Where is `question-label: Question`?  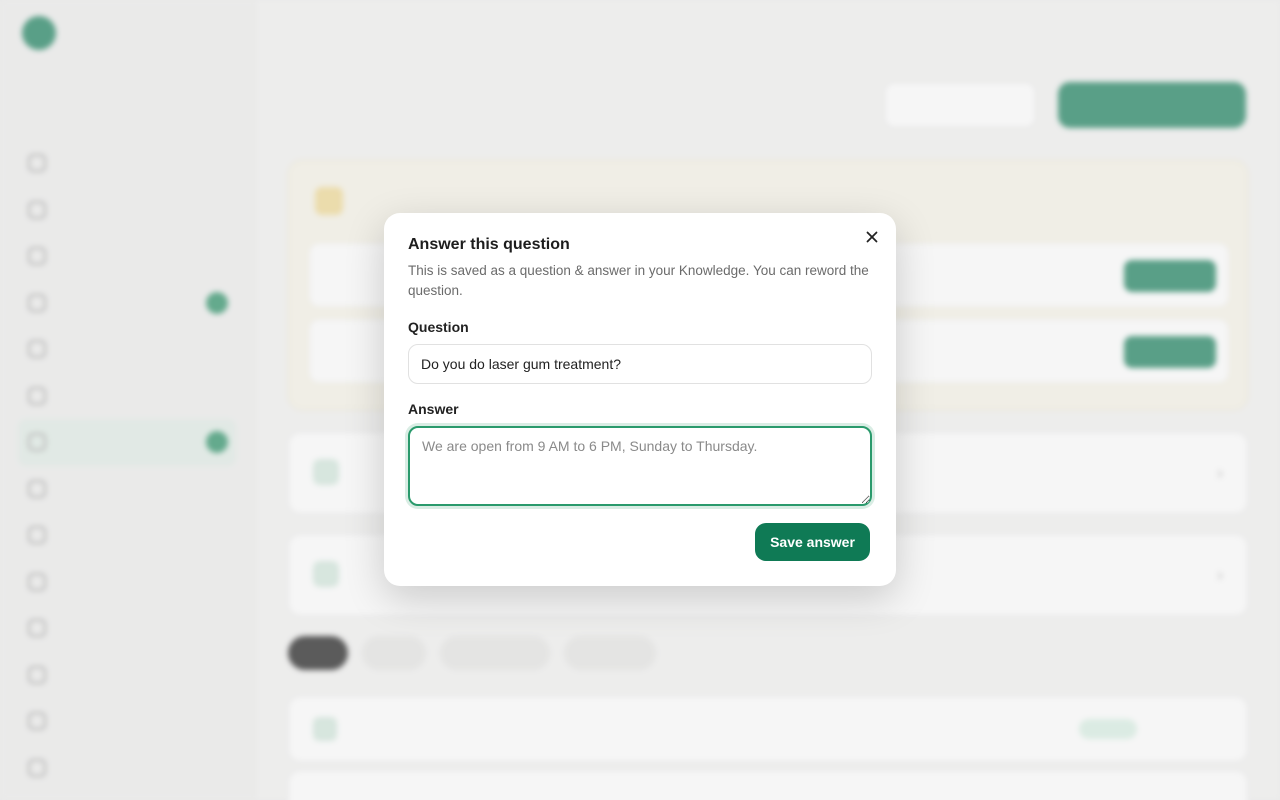 question-label: Question is located at coordinates (438, 327).